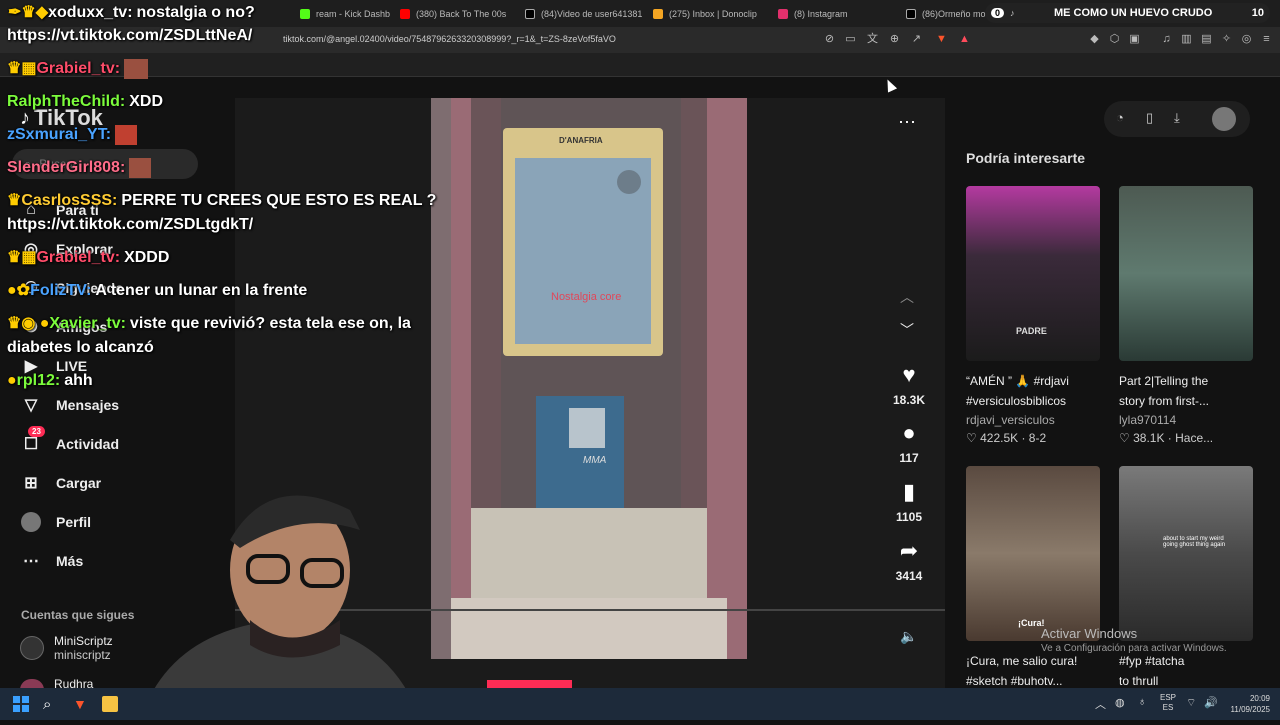  What do you see at coordinates (280, 595) in the screenshot?
I see `webcam-overlay` at bounding box center [280, 595].